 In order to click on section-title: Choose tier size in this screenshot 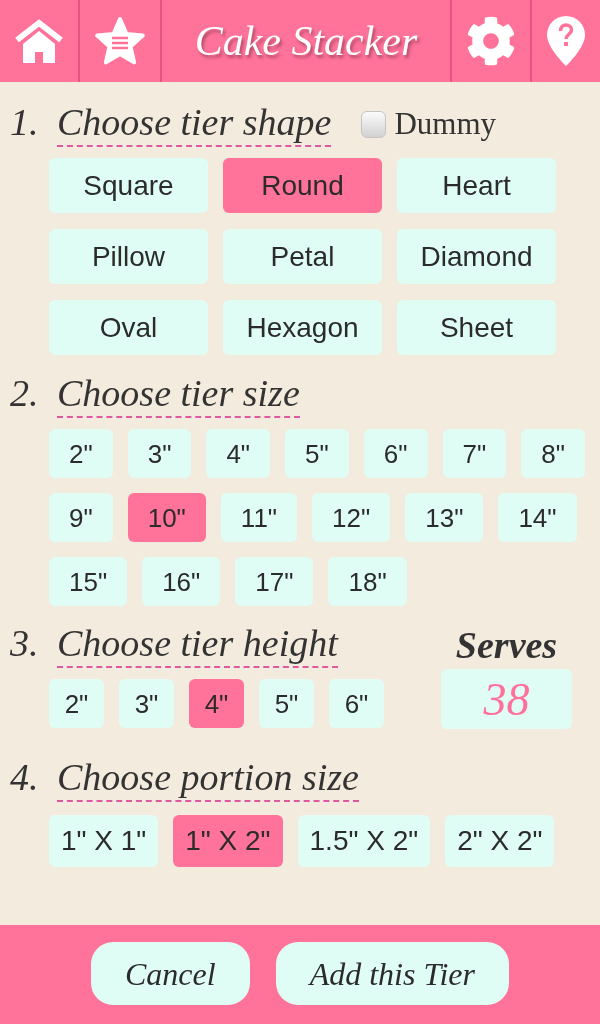, I will do `click(178, 395)`.